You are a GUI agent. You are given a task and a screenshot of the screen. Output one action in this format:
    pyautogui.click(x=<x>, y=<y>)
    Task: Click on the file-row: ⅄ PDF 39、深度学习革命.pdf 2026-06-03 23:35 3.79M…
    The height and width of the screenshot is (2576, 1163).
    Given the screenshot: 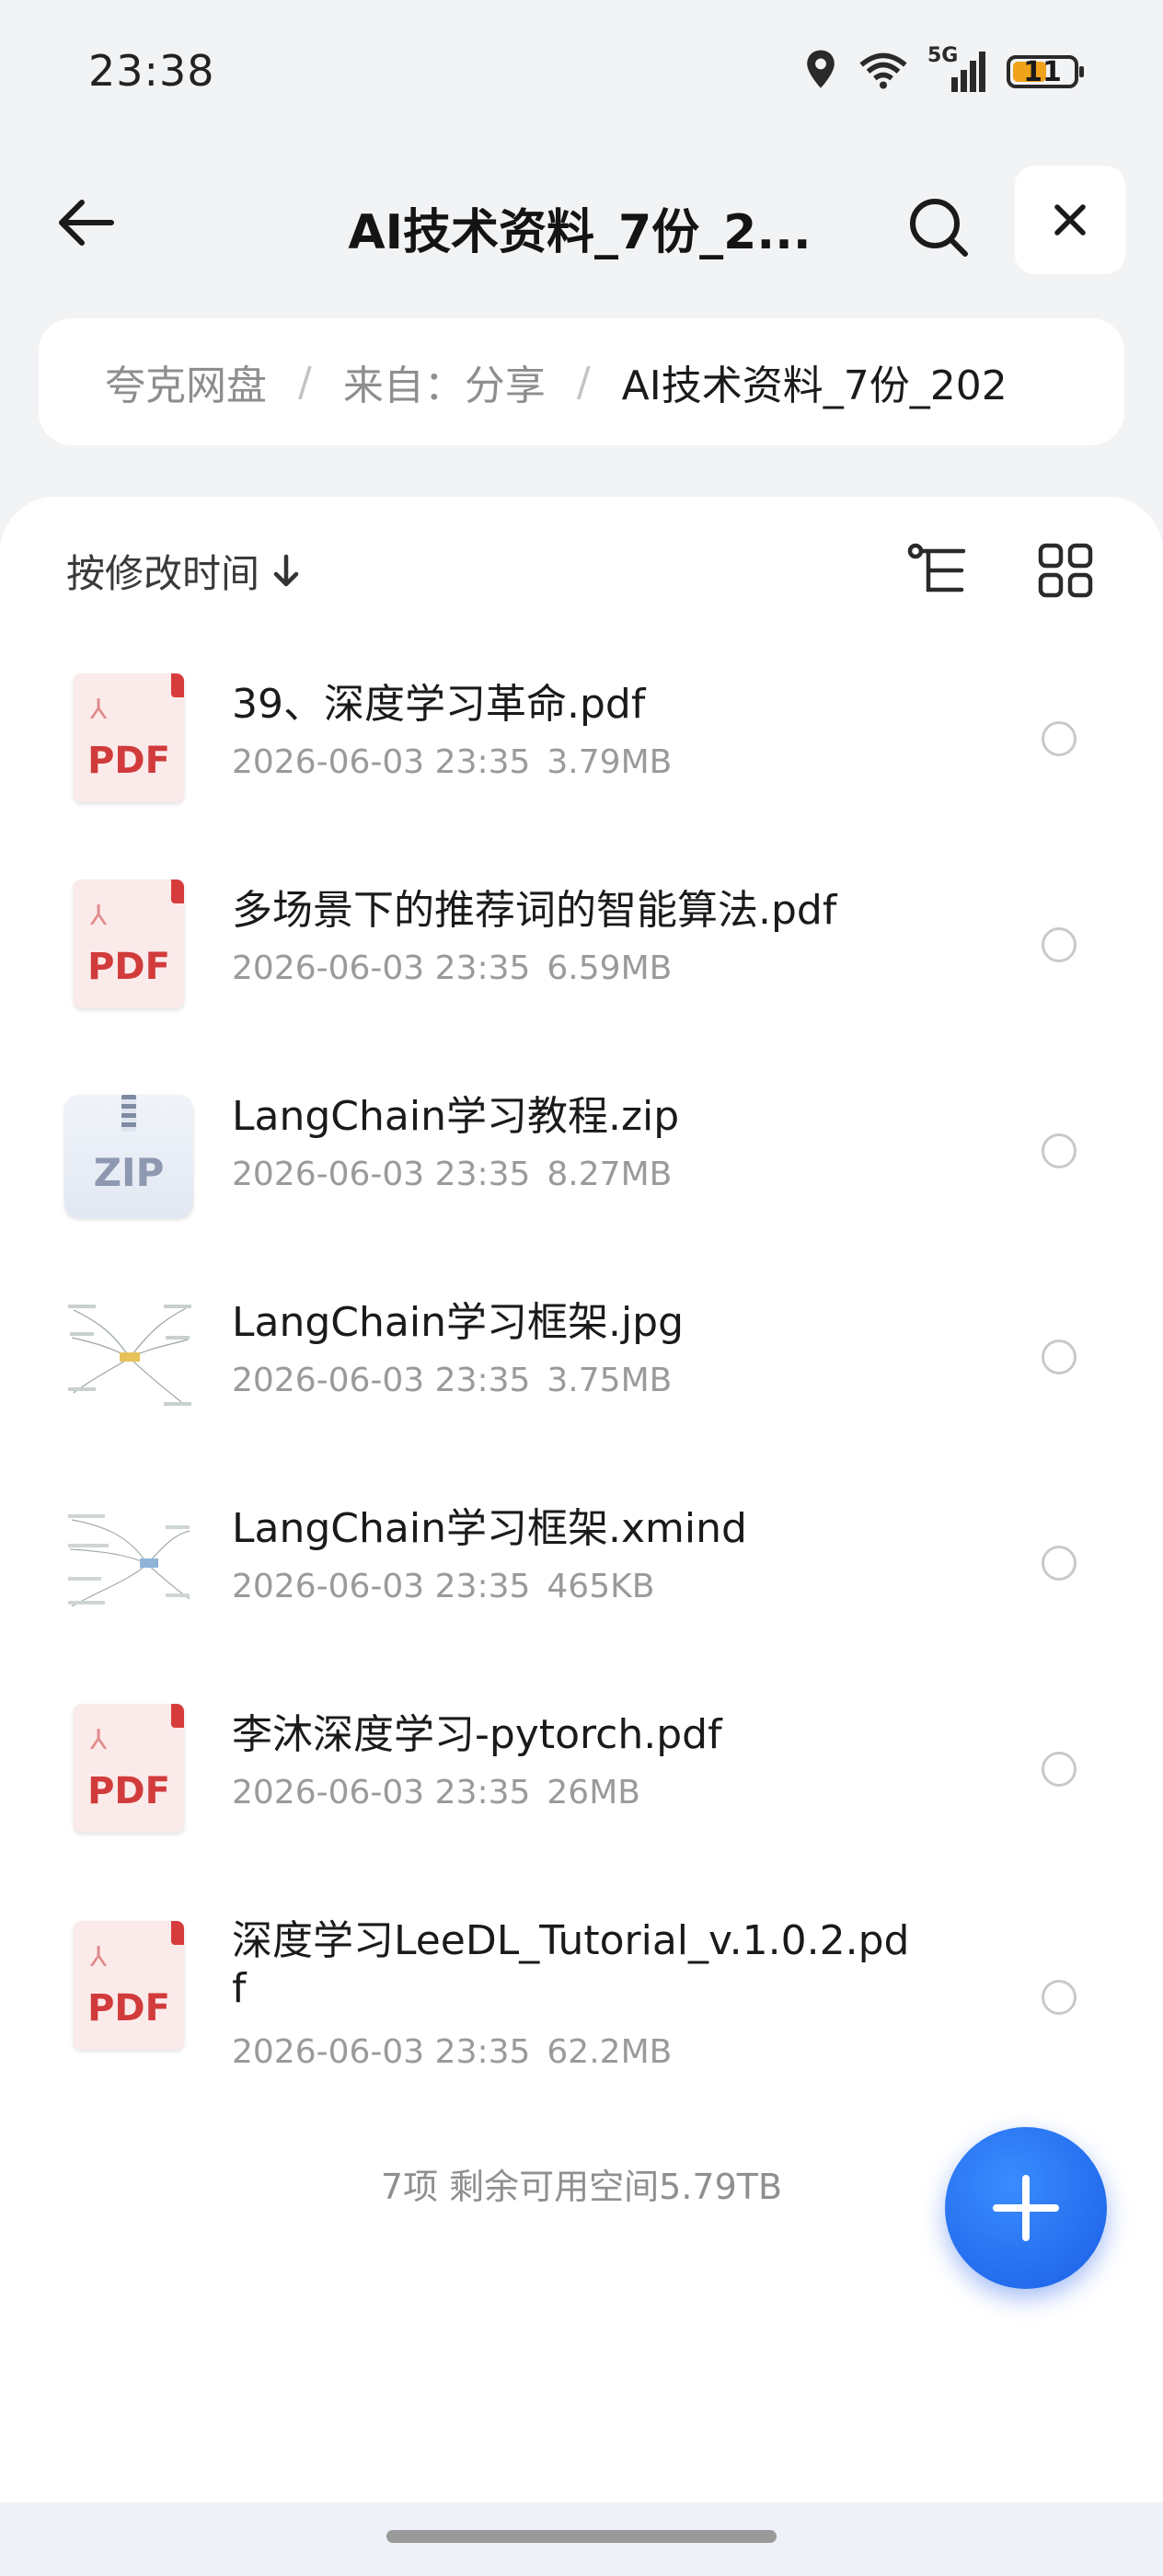 What is the action you would take?
    pyautogui.click(x=581, y=738)
    